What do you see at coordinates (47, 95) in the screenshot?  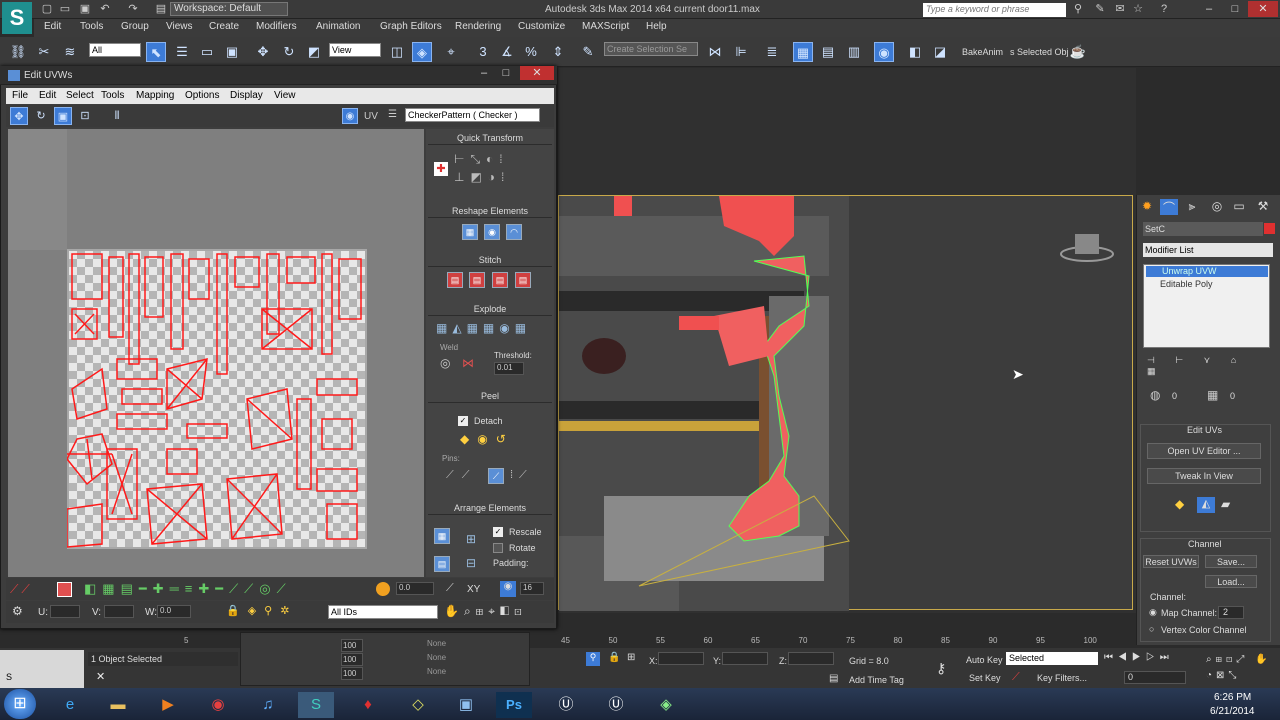 I see `uv-menu-edit: Edit` at bounding box center [47, 95].